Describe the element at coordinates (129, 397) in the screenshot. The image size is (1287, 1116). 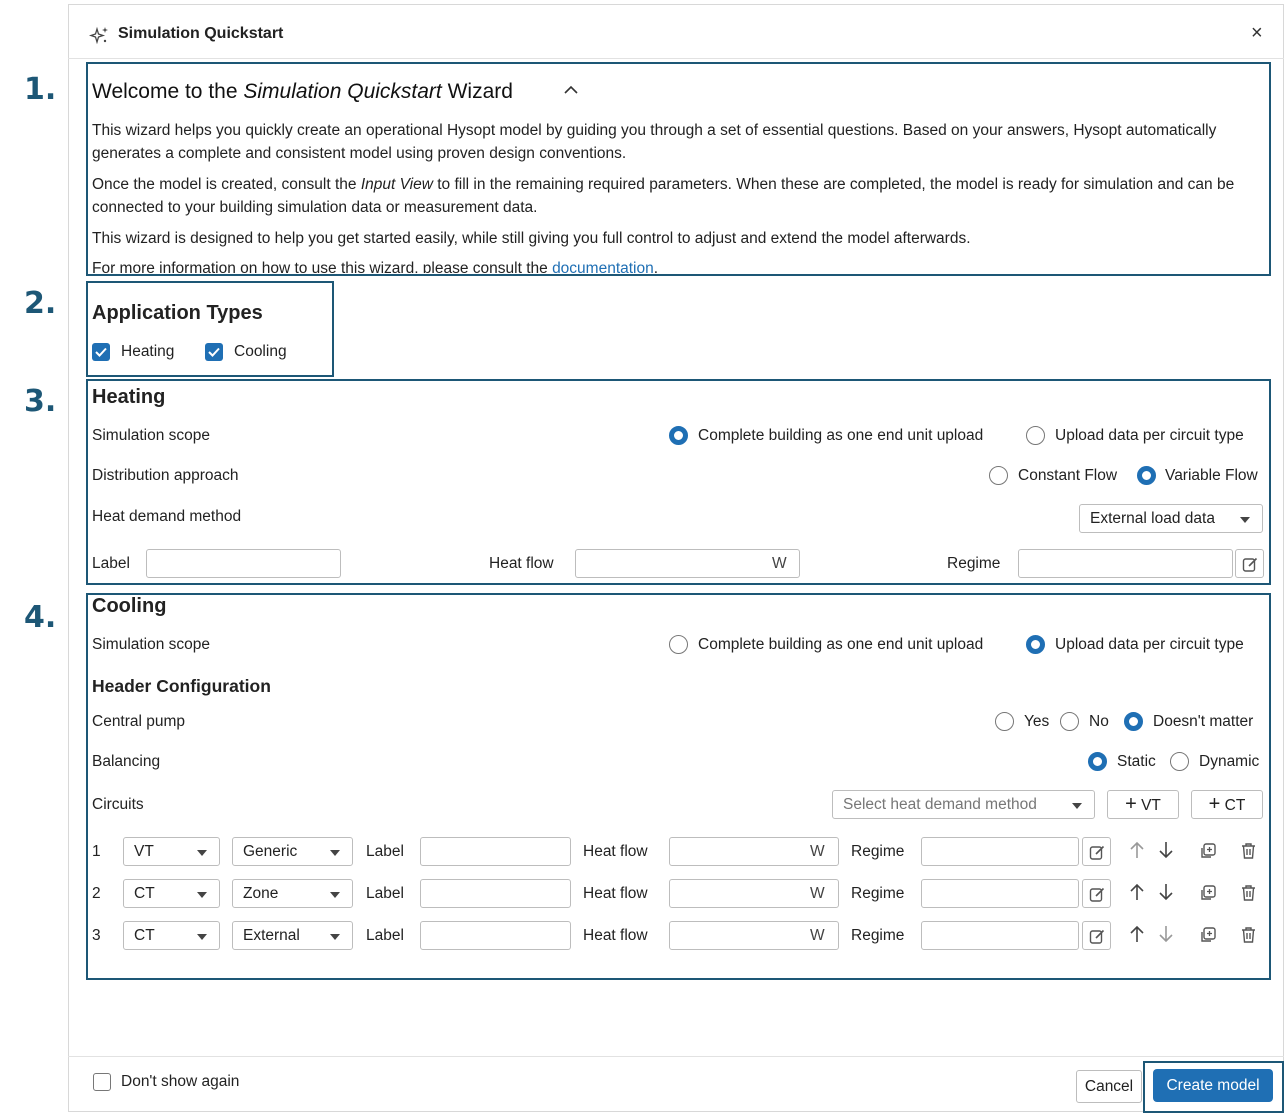
I see `heating-title: Heating` at that location.